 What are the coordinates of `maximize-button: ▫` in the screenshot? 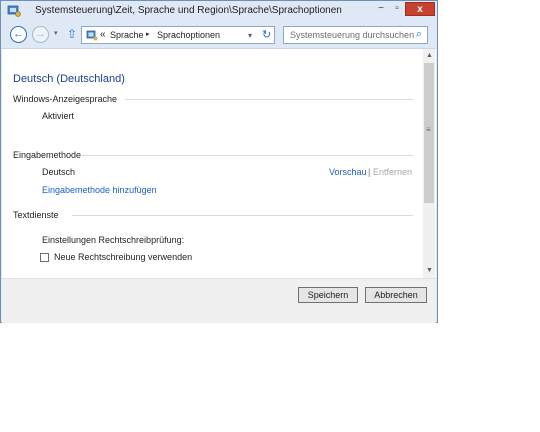 It's located at (397, 9).